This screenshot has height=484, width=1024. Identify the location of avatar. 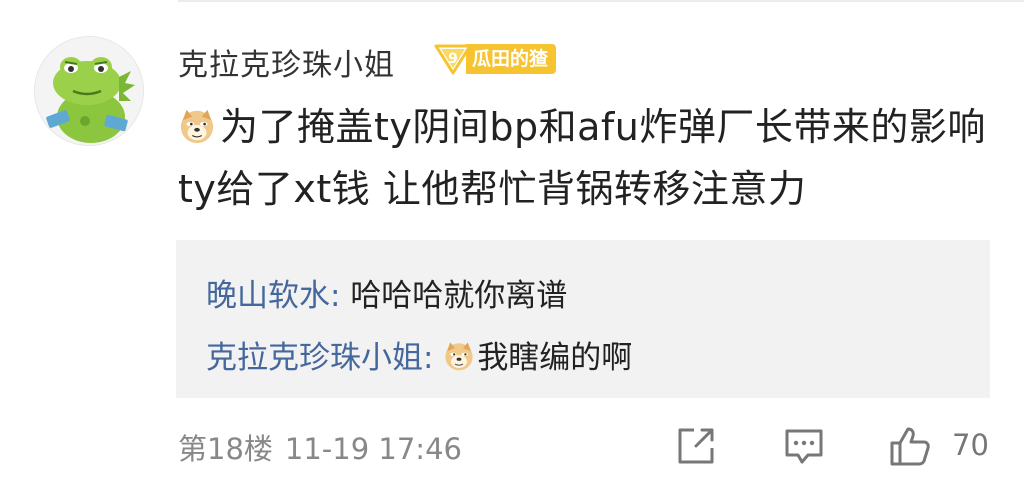
(89, 91).